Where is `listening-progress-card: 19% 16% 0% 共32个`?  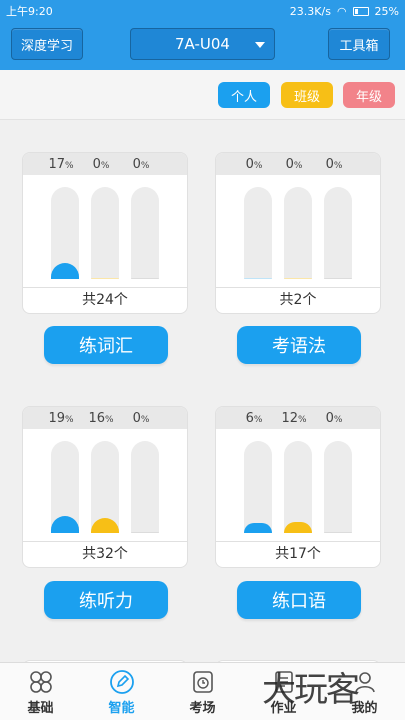
listening-progress-card: 19% 16% 0% 共32个 is located at coordinates (105, 487).